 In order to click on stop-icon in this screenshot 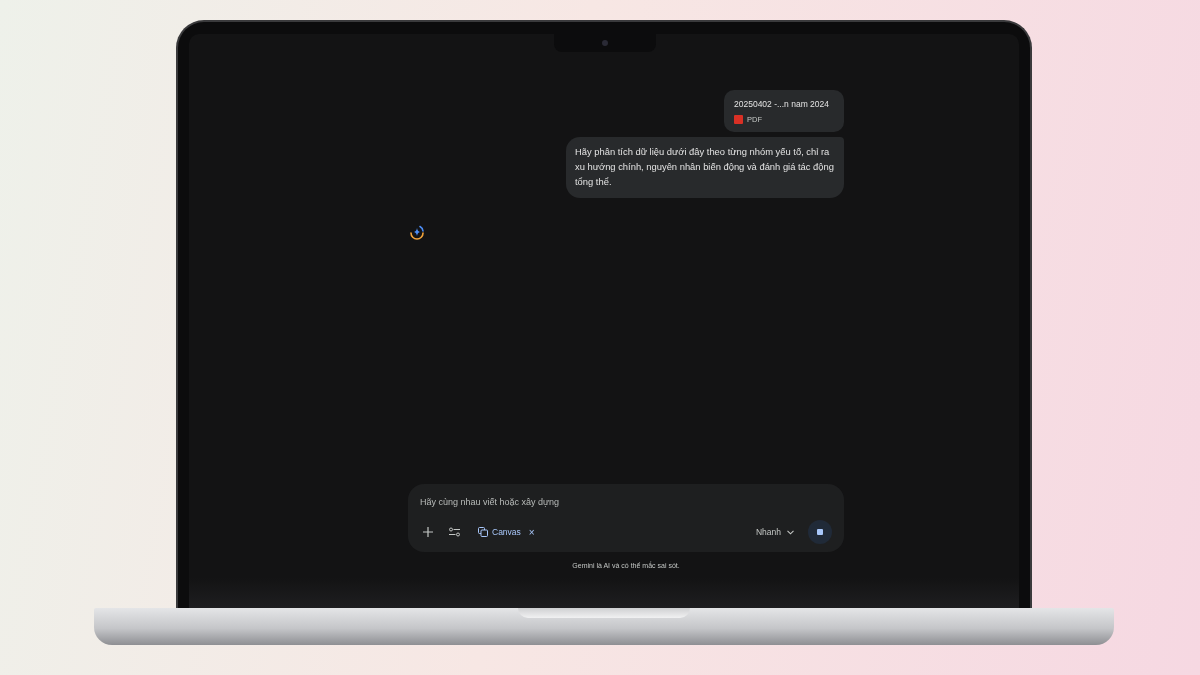, I will do `click(820, 532)`.